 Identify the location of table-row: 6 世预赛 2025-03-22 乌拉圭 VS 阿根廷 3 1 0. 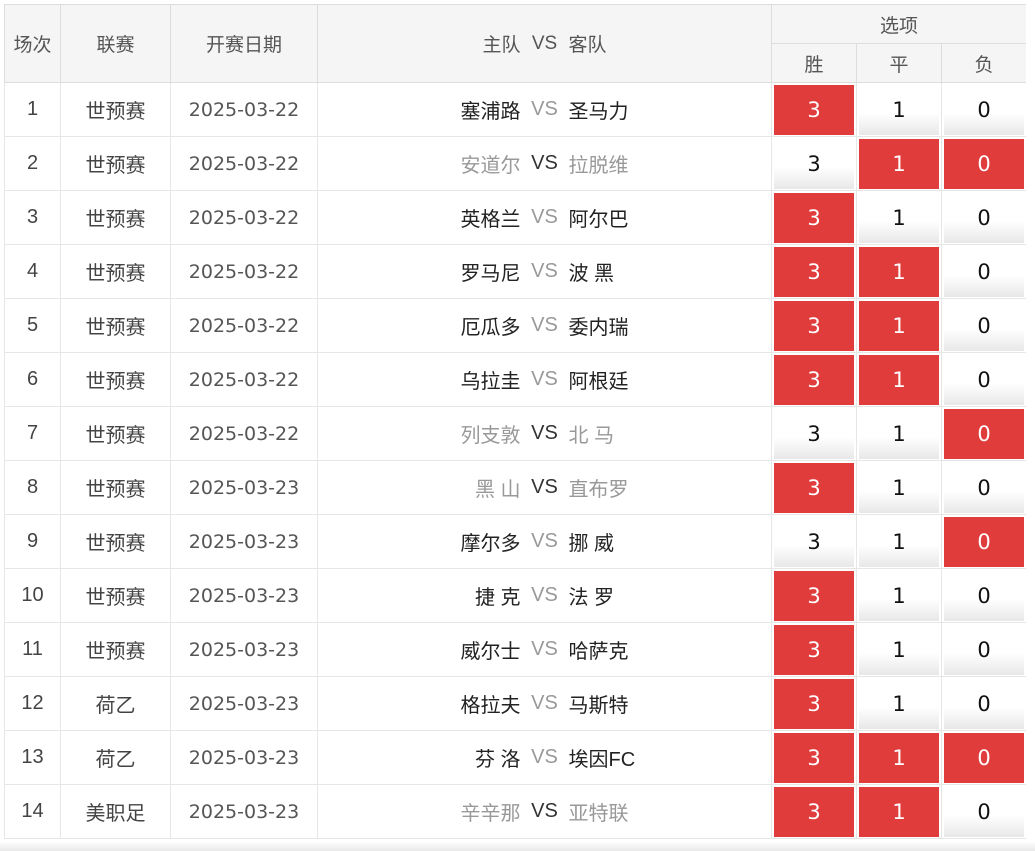
(516, 379).